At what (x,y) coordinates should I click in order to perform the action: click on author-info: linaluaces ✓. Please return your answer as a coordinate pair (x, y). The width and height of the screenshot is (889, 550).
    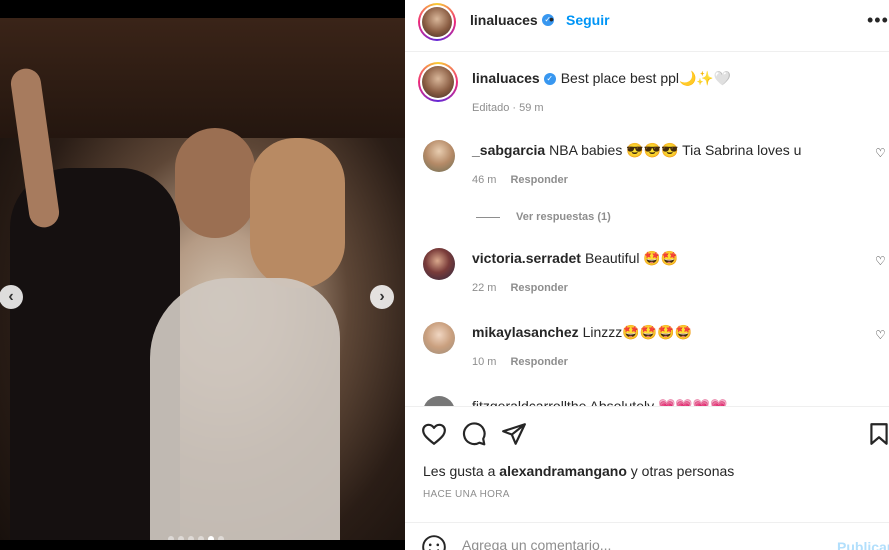
    Looking at the image, I should click on (512, 20).